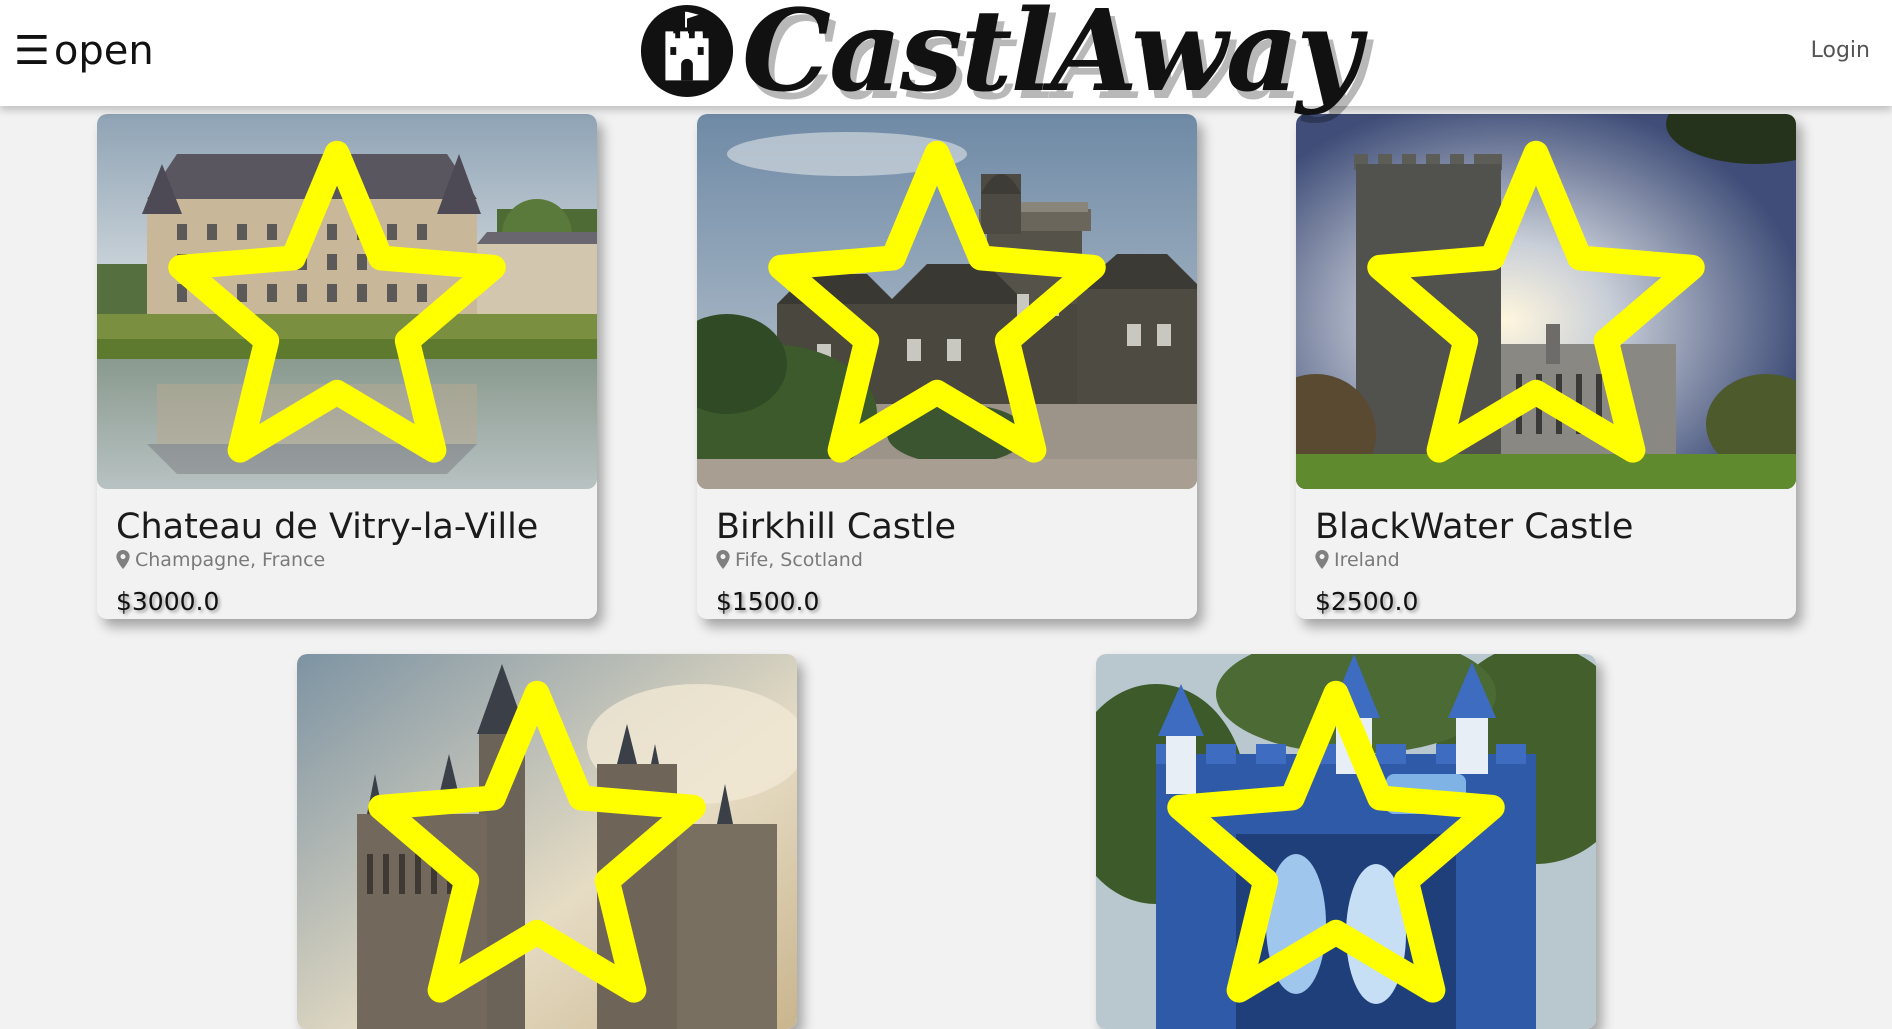 The height and width of the screenshot is (1029, 1892). Describe the element at coordinates (1367, 601) in the screenshot. I see `listing-price: $2500.0` at that location.